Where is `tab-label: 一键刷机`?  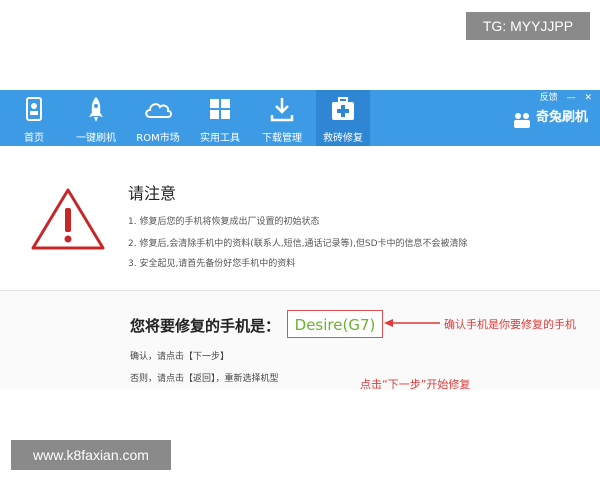 tab-label: 一键刷机 is located at coordinates (96, 138).